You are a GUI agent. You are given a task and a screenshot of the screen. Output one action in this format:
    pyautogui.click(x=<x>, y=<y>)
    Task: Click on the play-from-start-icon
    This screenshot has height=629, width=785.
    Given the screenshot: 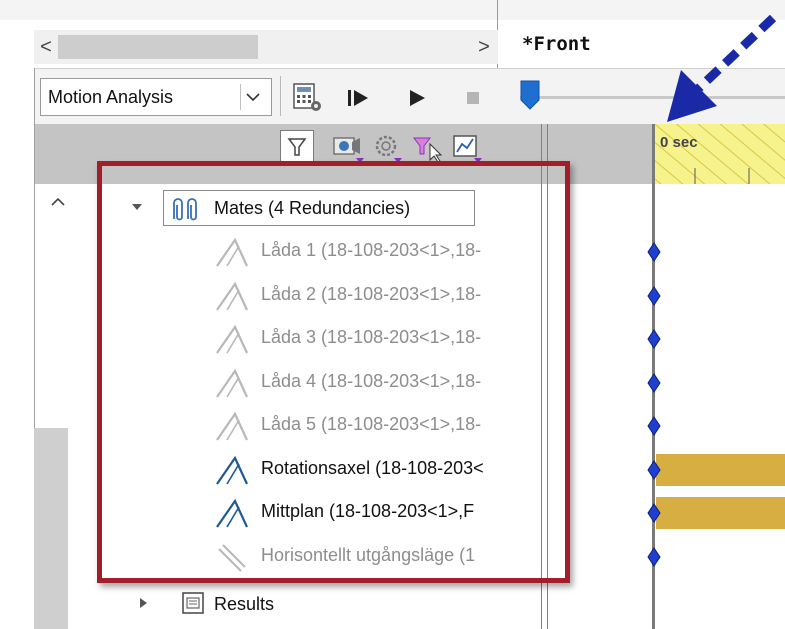 What is the action you would take?
    pyautogui.click(x=358, y=98)
    